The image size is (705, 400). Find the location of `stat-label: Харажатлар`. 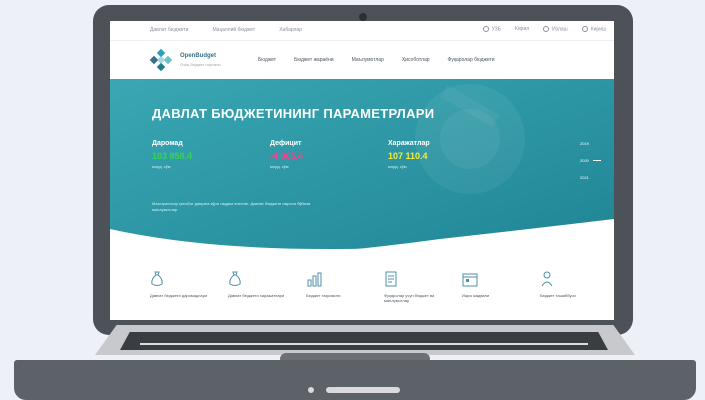

stat-label: Харажатлар is located at coordinates (409, 143).